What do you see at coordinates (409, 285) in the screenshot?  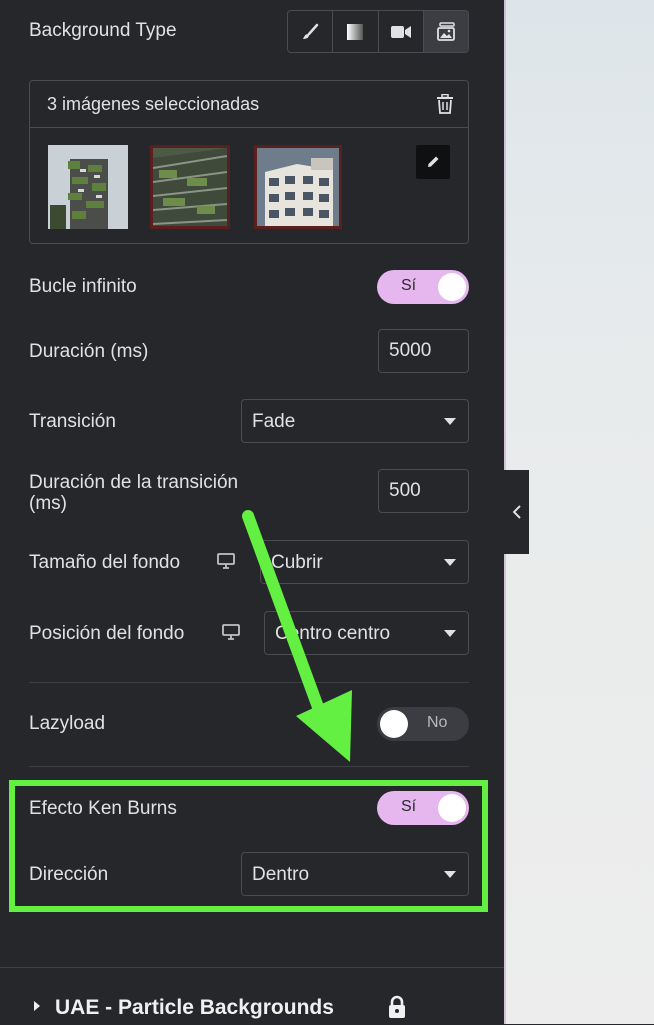 I see `loop-toggle-text: Sí` at bounding box center [409, 285].